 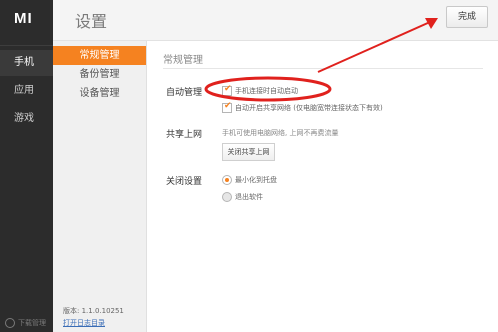 I want to click on share-internet-label: 共享上网, so click(x=184, y=135).